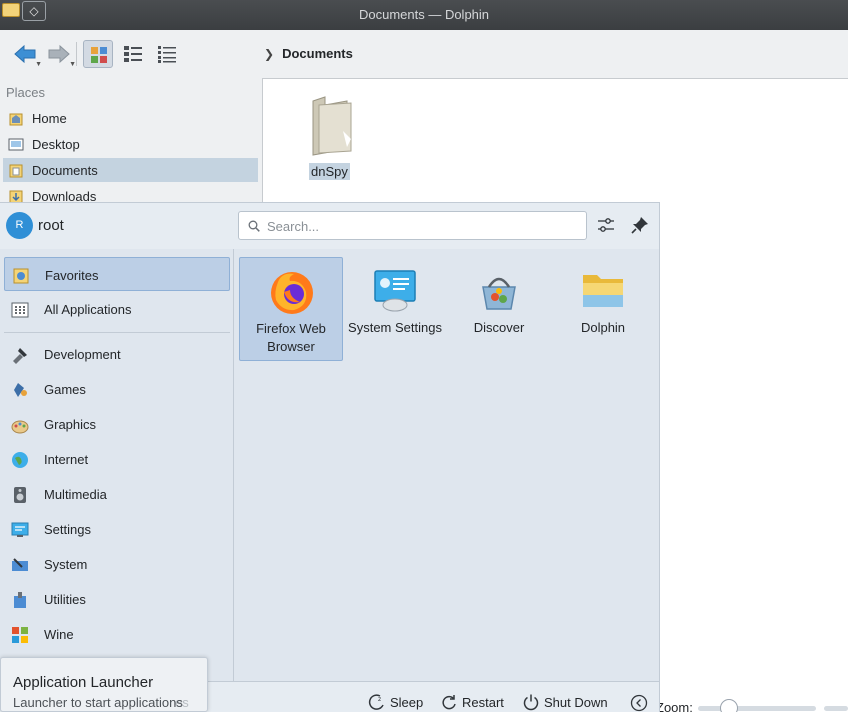 This screenshot has width=848, height=712. Describe the element at coordinates (20, 390) in the screenshot. I see `games-icon` at that location.